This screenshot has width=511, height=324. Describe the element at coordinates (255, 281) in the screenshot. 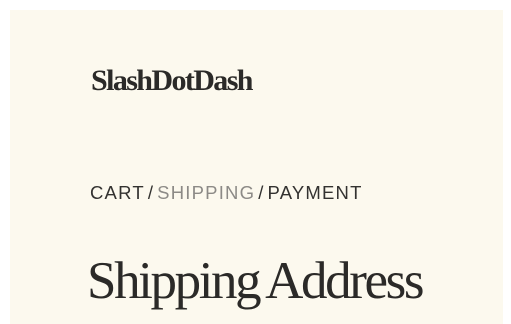

I see `page-title: Shipping Address` at that location.